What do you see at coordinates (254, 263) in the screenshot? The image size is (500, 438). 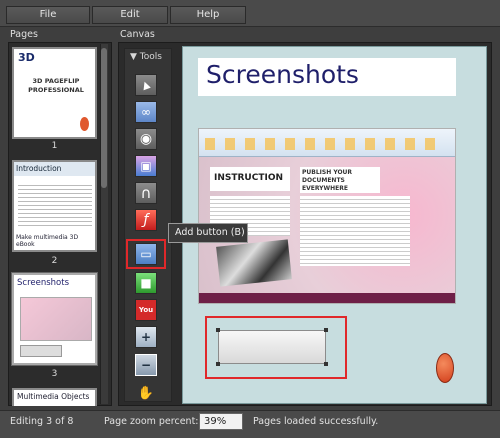 I see `embedded-book-image` at bounding box center [254, 263].